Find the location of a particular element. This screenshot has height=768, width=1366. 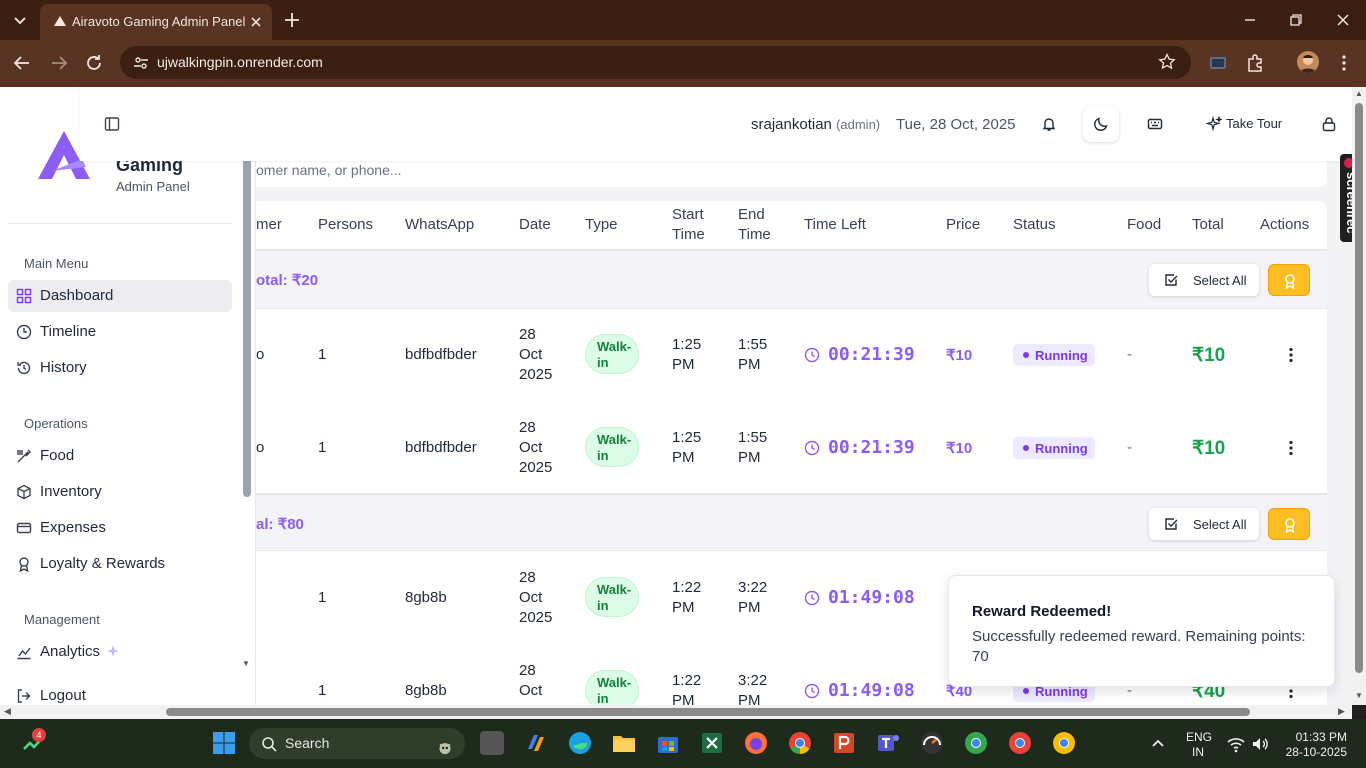

search-highlight-icon is located at coordinates (438, 744).